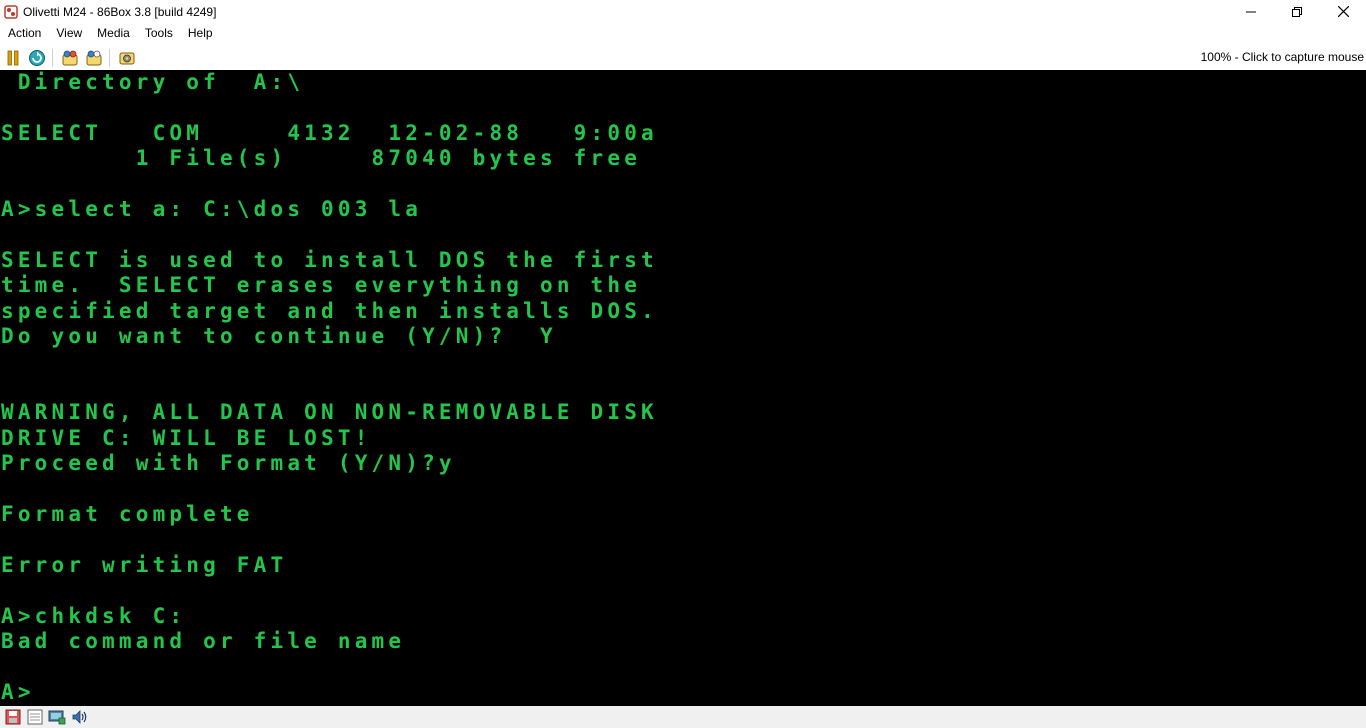  Describe the element at coordinates (321, 285) in the screenshot. I see `terminal-line: time. SELECT erases everything on the` at that location.